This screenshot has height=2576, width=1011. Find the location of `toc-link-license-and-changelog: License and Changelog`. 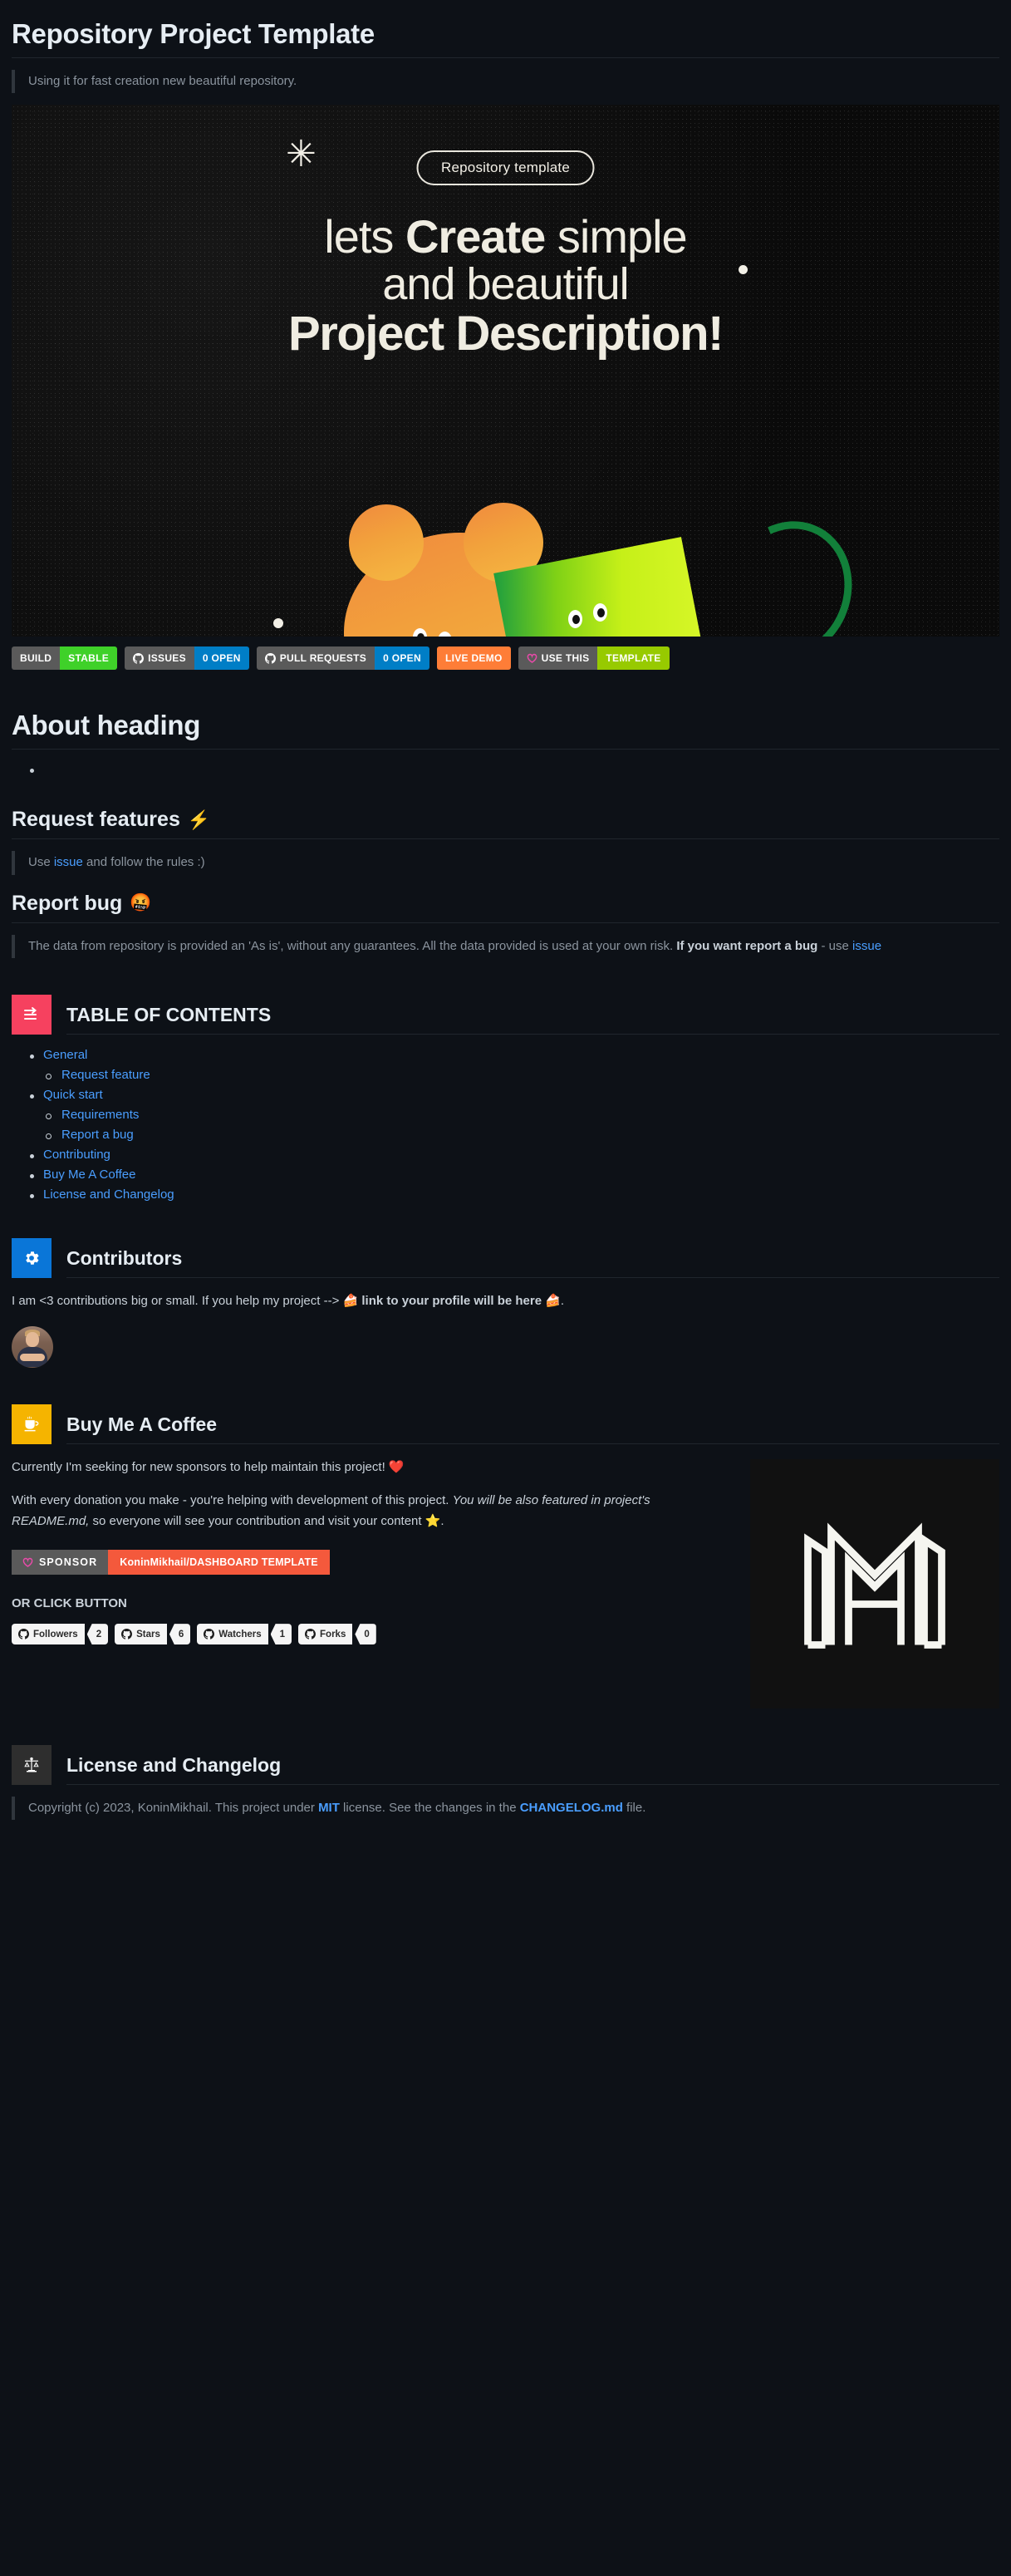

toc-link-license-and-changelog: License and Changelog is located at coordinates (109, 1194).